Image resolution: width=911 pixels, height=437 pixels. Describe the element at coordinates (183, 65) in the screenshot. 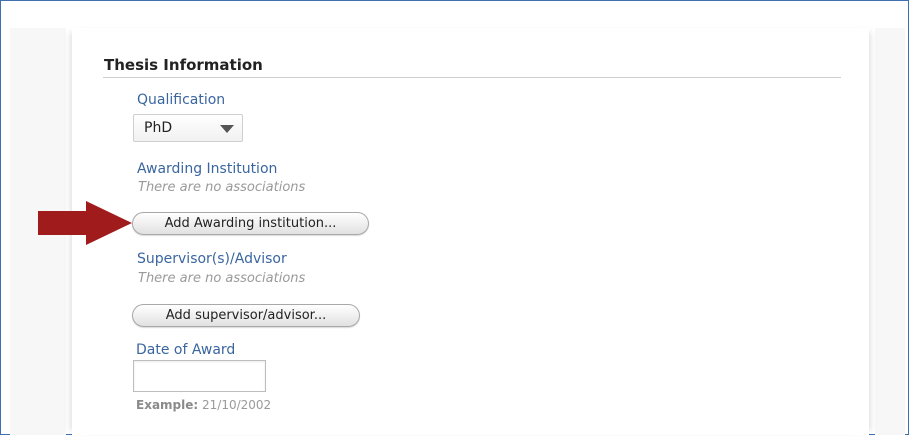

I see `section-title: Thesis Information` at that location.